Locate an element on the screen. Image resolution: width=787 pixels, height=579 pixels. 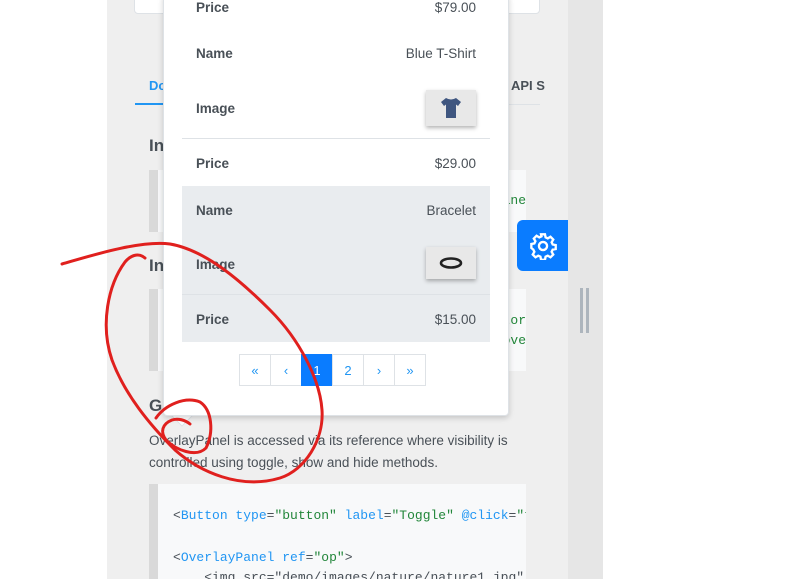
product-row-image: Image is located at coordinates (336, 108).